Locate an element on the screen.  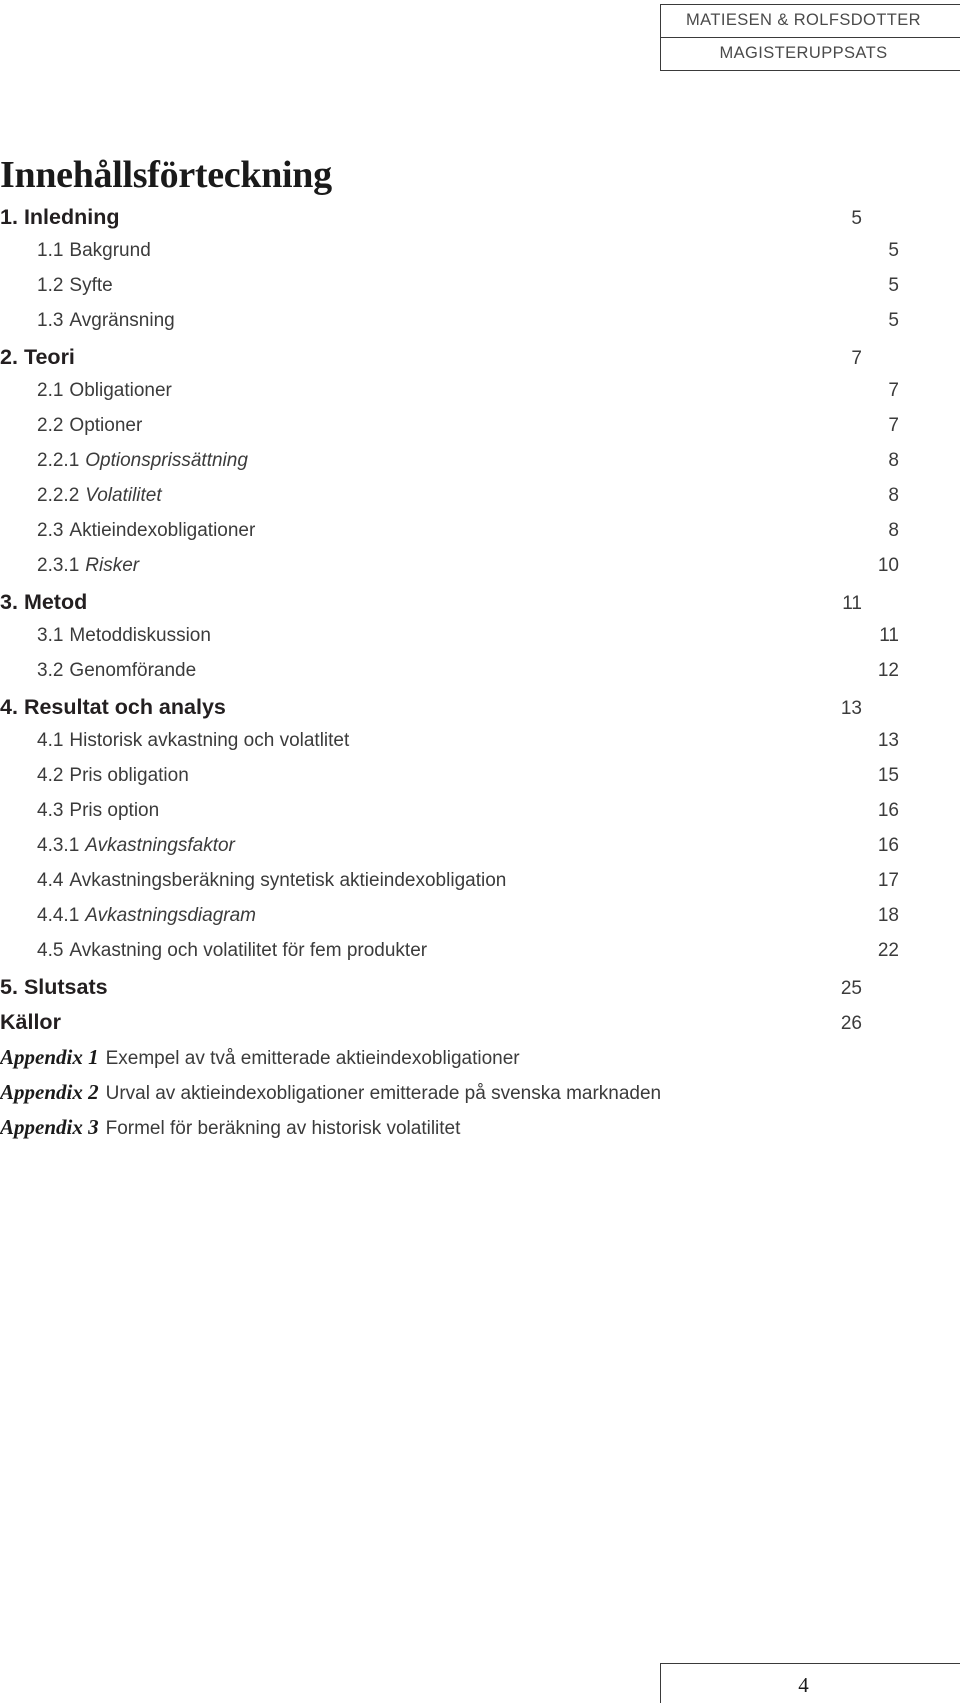
toc-entry-title: Metod is located at coordinates (55, 602).